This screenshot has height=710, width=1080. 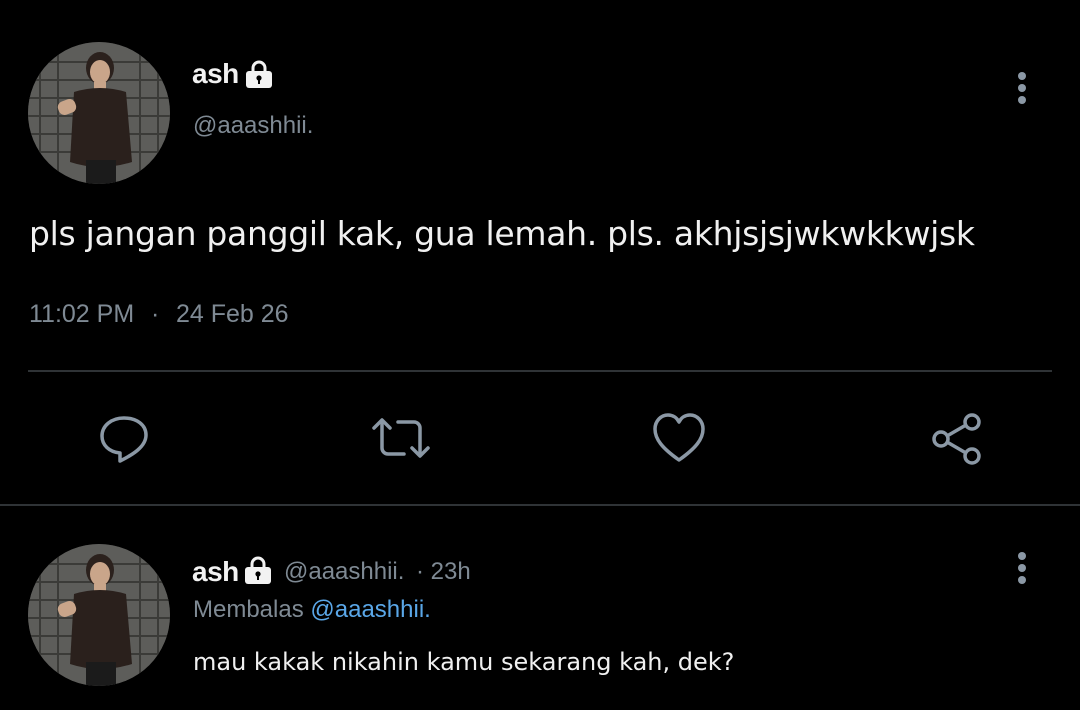 I want to click on more-vertical-icon, so click(x=1022, y=90).